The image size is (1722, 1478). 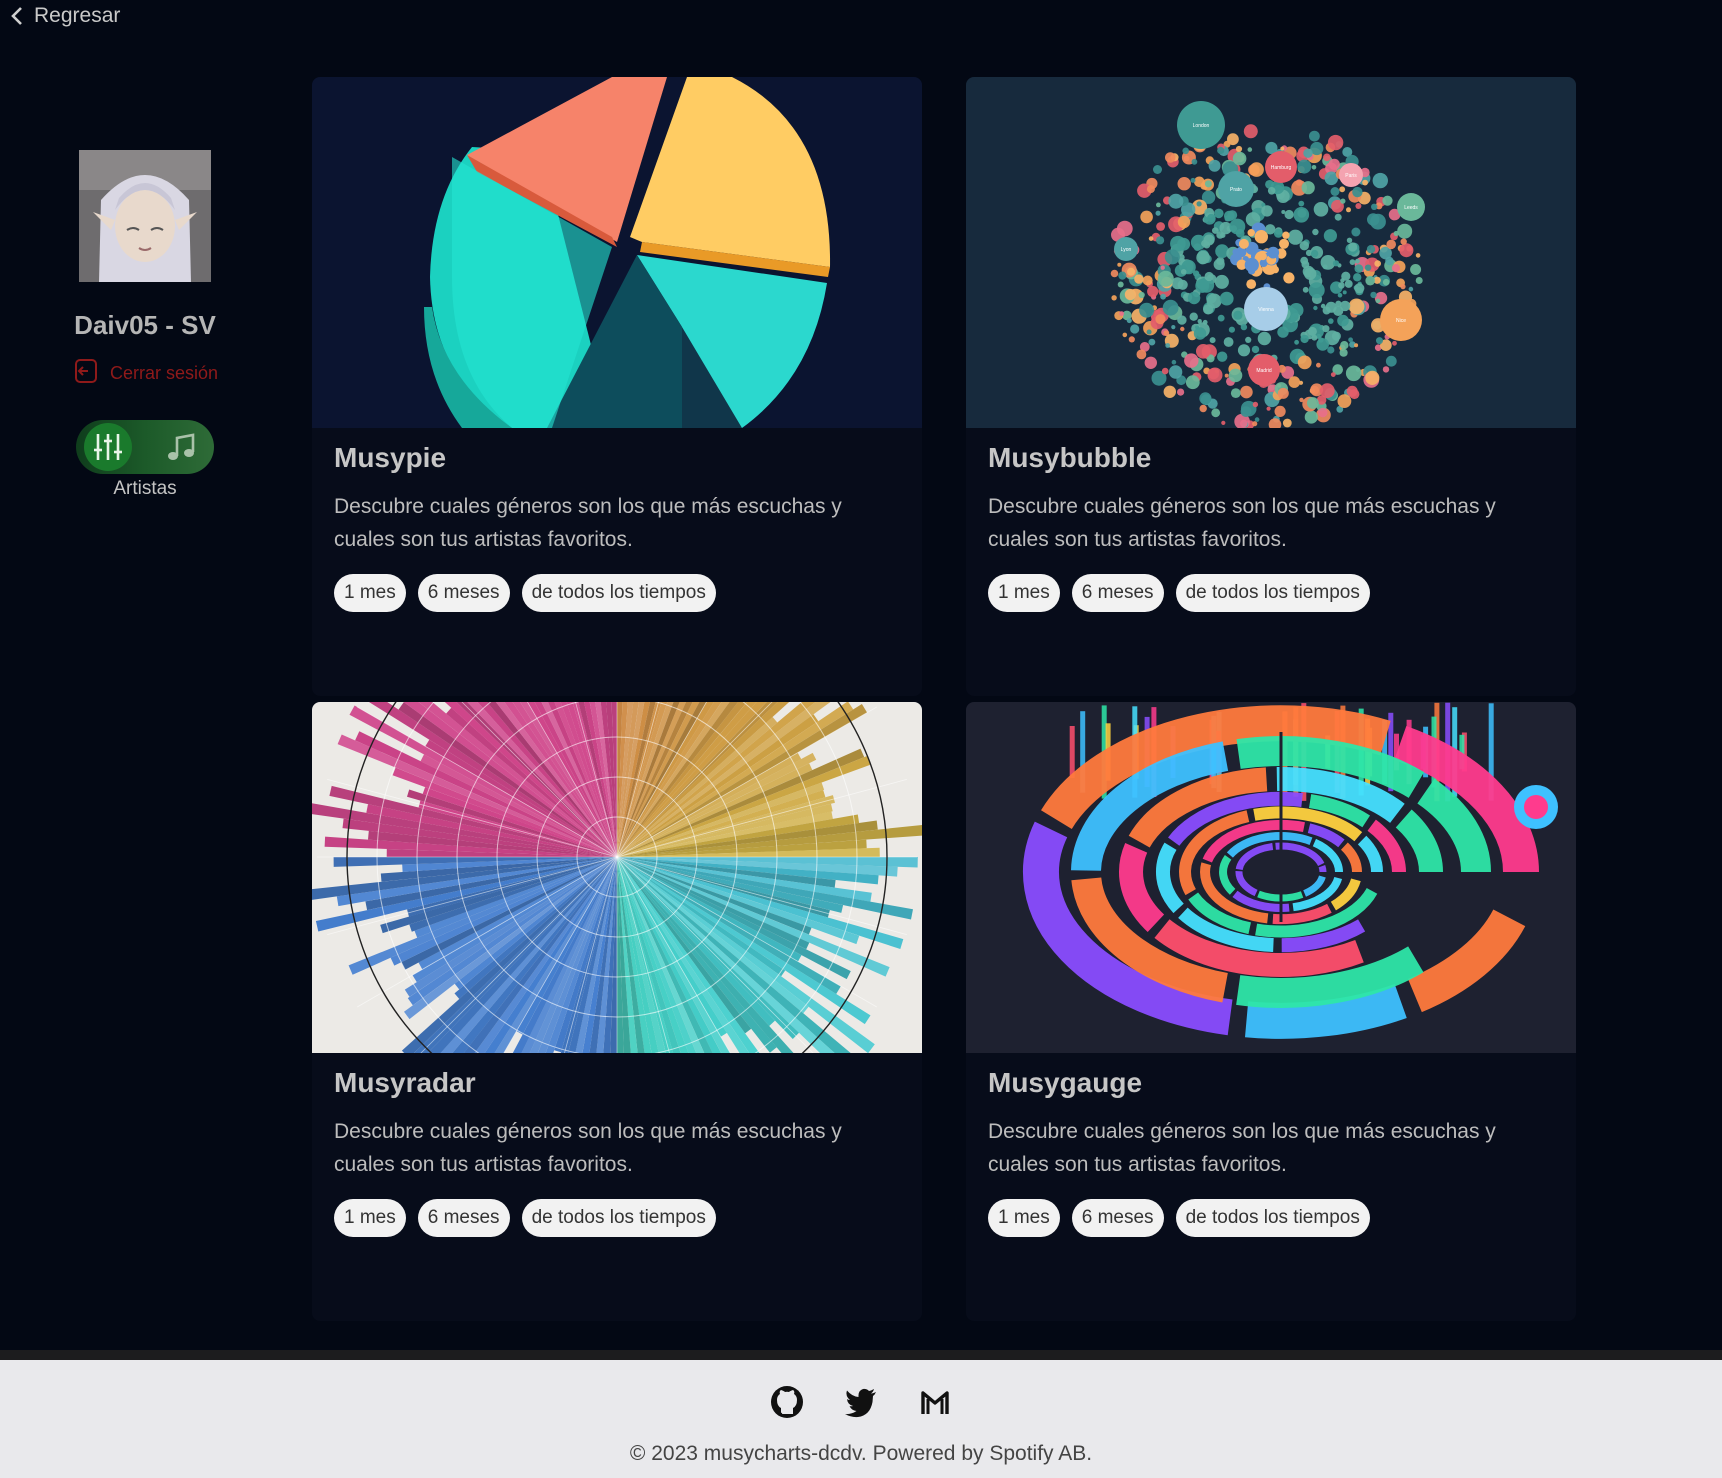 What do you see at coordinates (1401, 321) in the screenshot?
I see `svg-text: Nice` at bounding box center [1401, 321].